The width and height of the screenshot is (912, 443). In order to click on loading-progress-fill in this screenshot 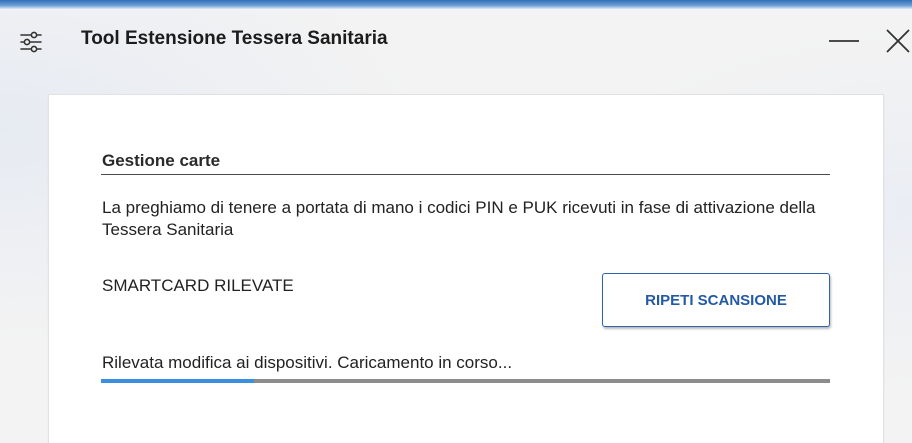, I will do `click(178, 381)`.